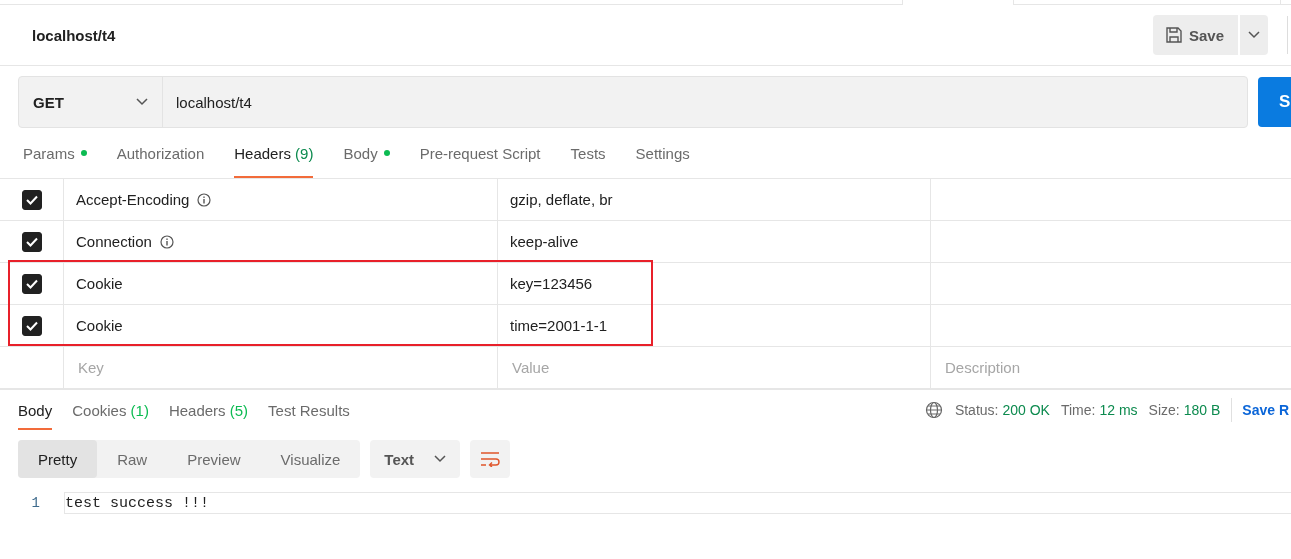 Image resolution: width=1291 pixels, height=559 pixels. What do you see at coordinates (544, 241) in the screenshot?
I see `header-value: keep-alive` at bounding box center [544, 241].